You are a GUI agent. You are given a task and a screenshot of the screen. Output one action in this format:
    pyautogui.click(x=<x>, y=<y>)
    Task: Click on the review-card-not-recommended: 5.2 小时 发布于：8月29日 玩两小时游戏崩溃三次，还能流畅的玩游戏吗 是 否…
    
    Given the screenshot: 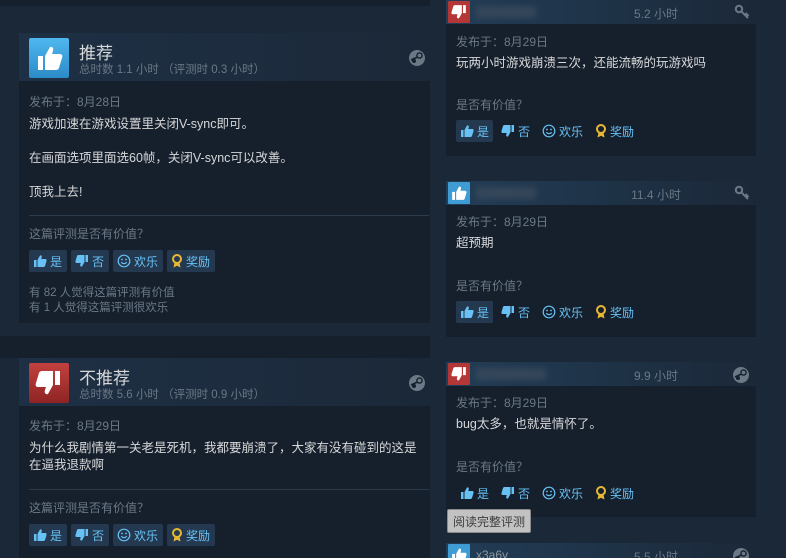 What is the action you would take?
    pyautogui.click(x=601, y=78)
    